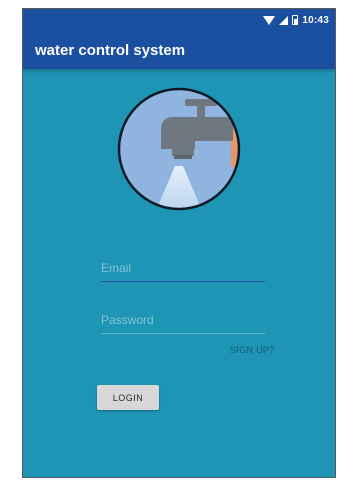 The image size is (357, 489). I want to click on status-bar: 10:43, so click(179, 20).